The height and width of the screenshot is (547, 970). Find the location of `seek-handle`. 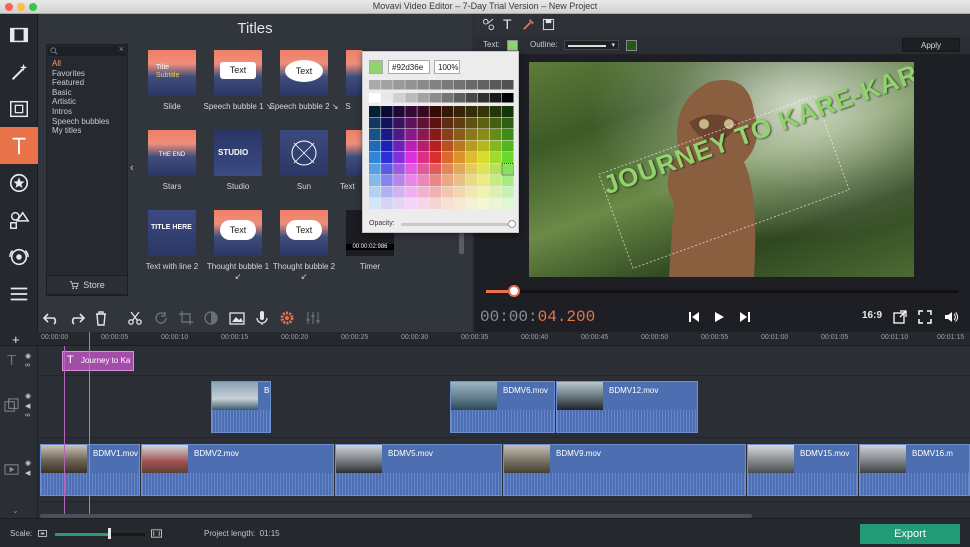

seek-handle is located at coordinates (514, 291).